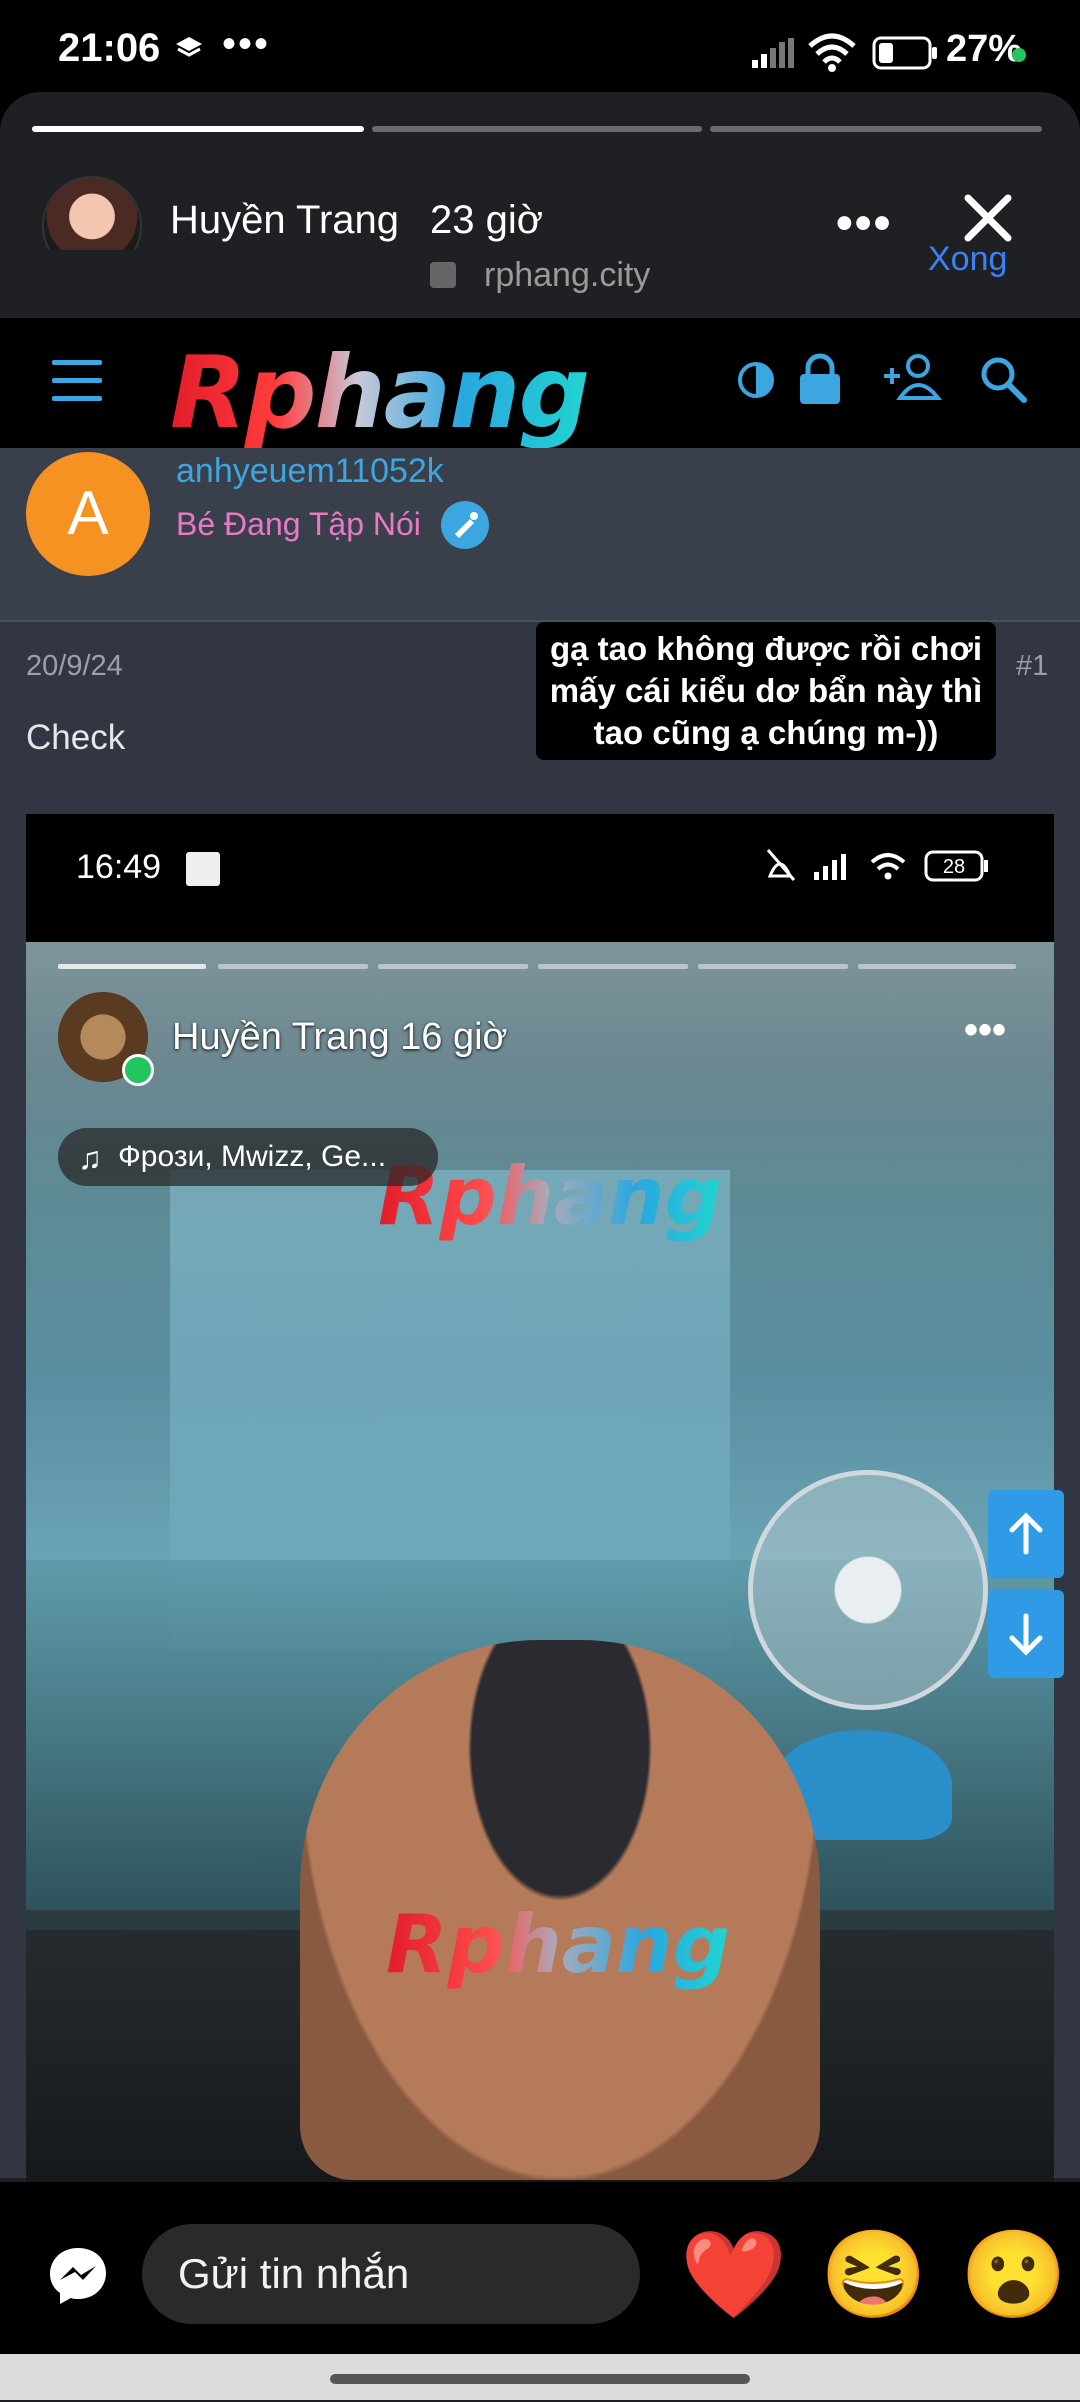 This screenshot has width=1080, height=2402. What do you see at coordinates (733, 2274) in the screenshot?
I see `reaction-heart: ❤️` at bounding box center [733, 2274].